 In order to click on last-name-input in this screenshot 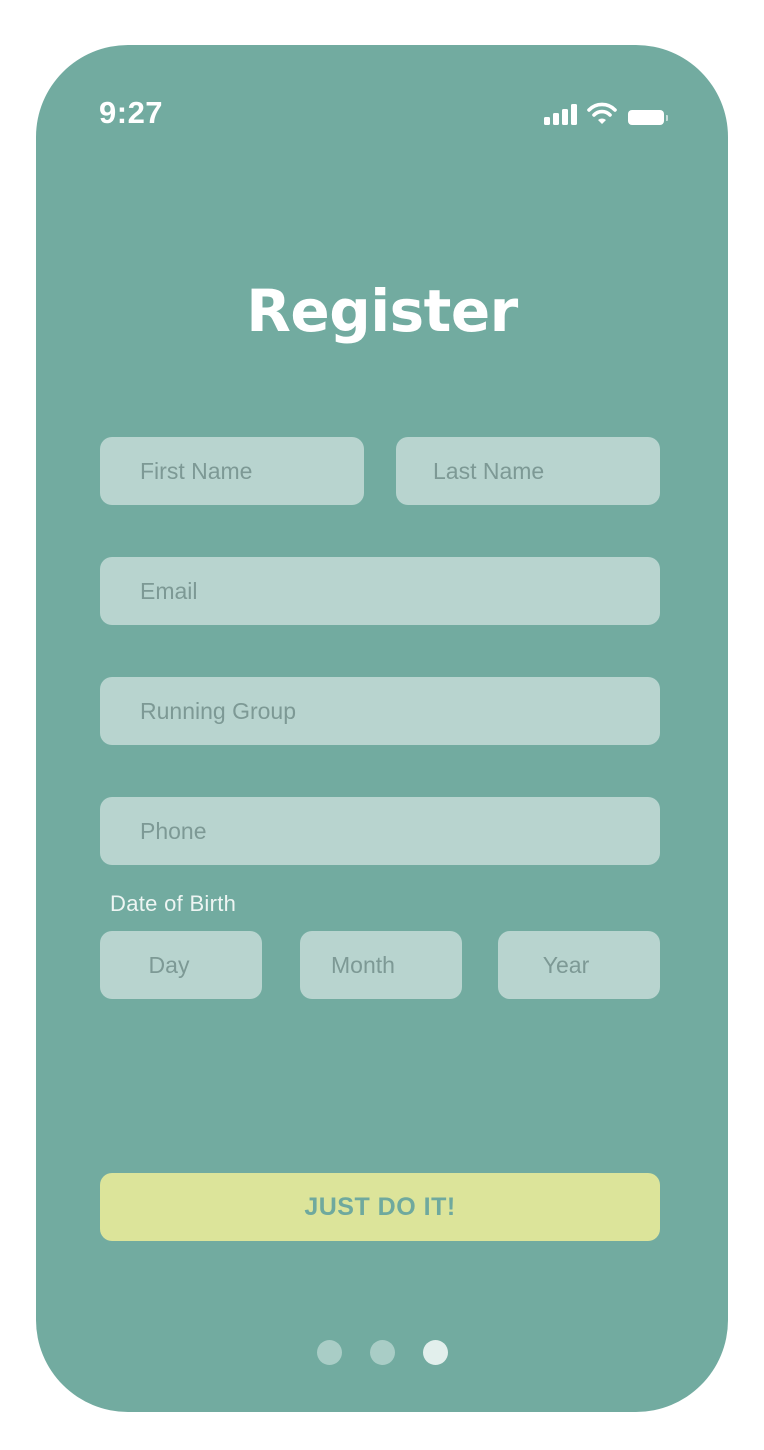, I will do `click(528, 471)`.